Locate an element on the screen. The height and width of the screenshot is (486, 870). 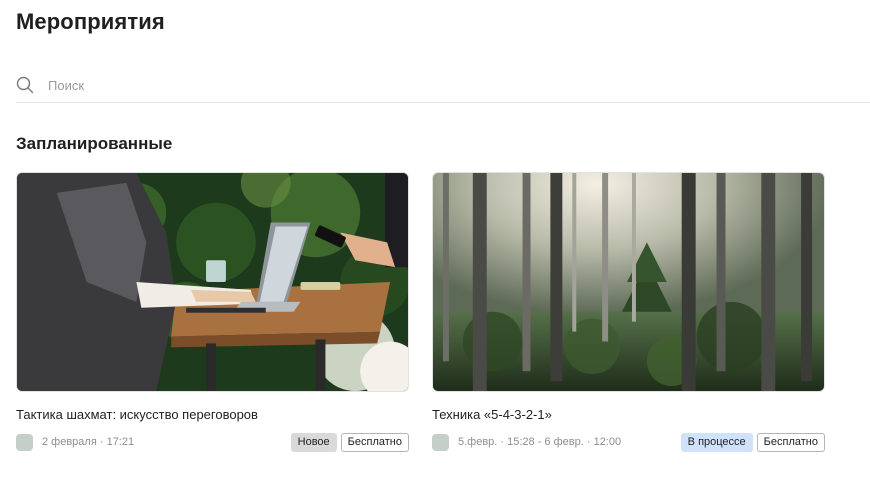
event-title: Тактика шахмат: искусство переговоров is located at coordinates (212, 414).